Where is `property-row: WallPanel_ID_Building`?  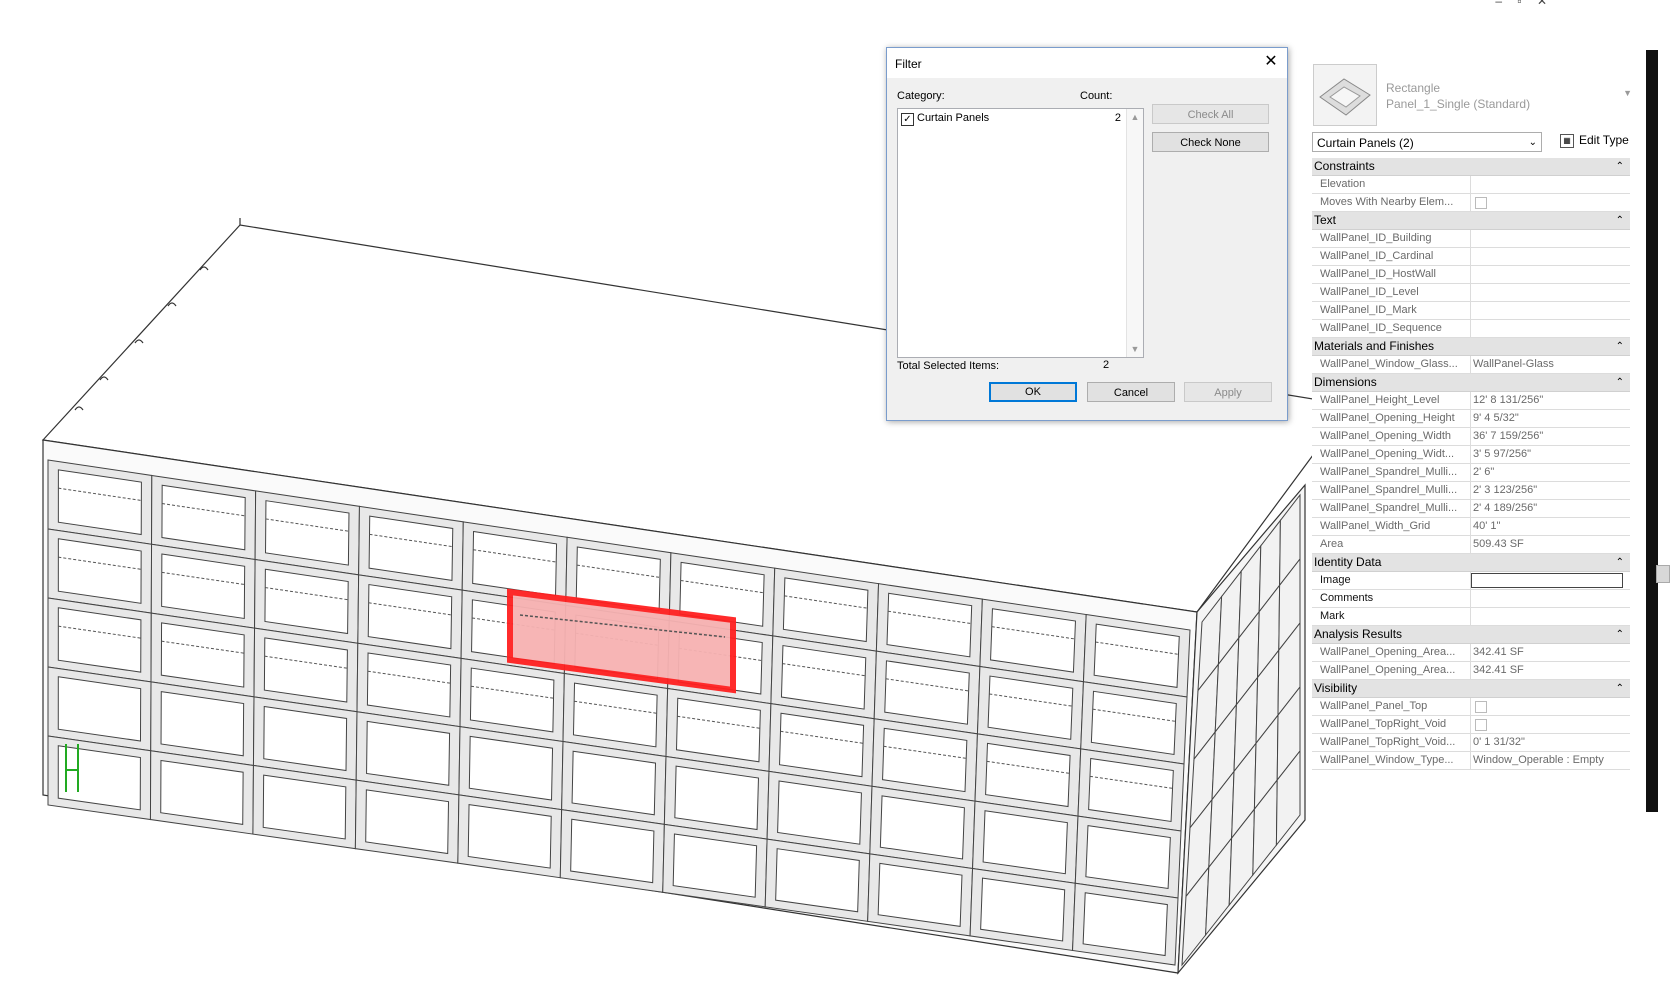 property-row: WallPanel_ID_Building is located at coordinates (1471, 239).